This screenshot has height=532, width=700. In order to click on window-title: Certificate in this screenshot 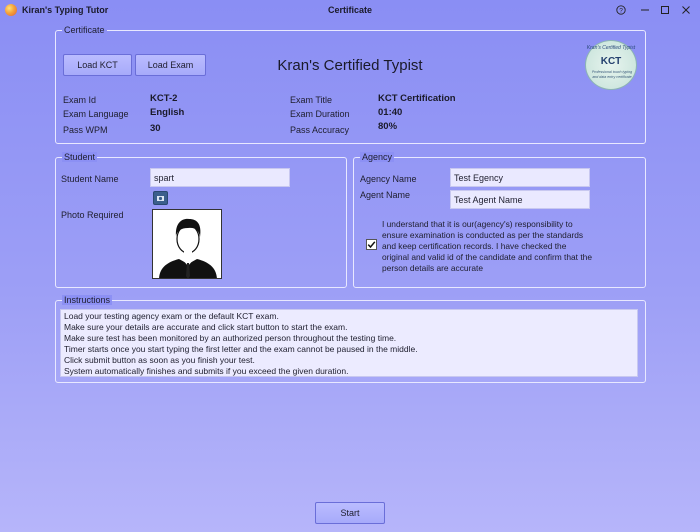, I will do `click(349, 10)`.